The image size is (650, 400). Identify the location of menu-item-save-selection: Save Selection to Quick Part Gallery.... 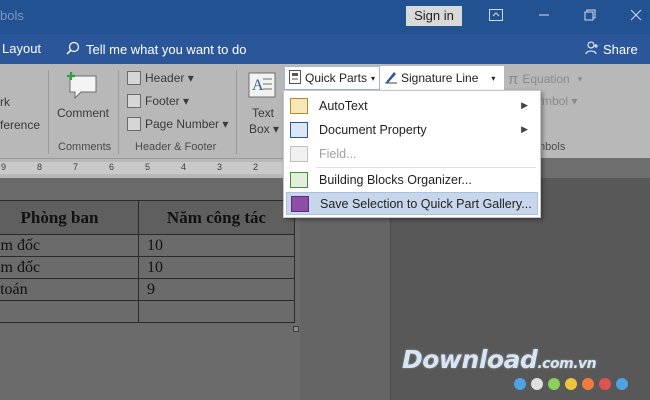
(412, 203).